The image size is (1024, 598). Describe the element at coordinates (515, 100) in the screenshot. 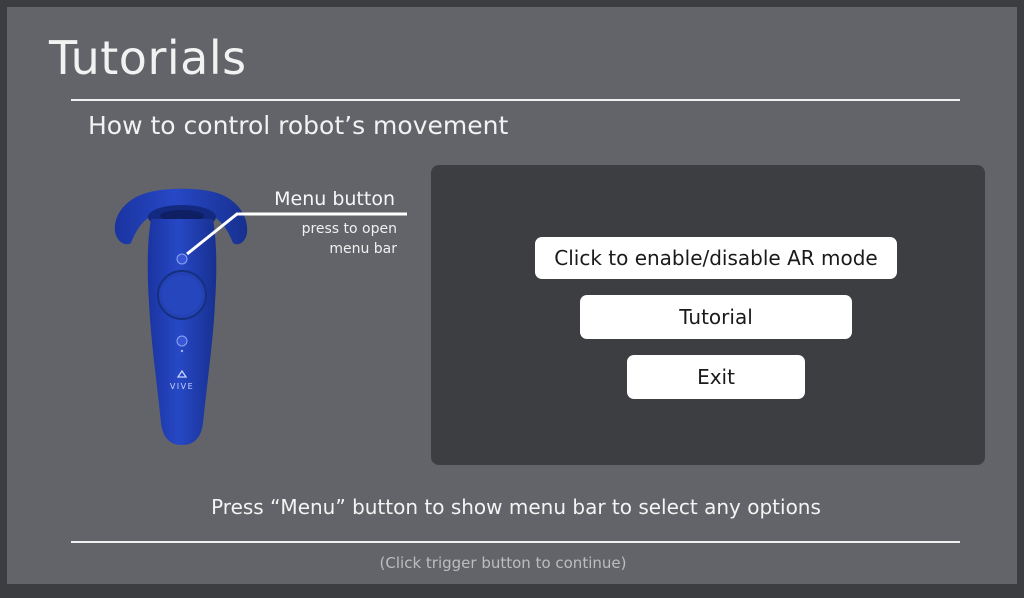

I see `top-divider` at that location.